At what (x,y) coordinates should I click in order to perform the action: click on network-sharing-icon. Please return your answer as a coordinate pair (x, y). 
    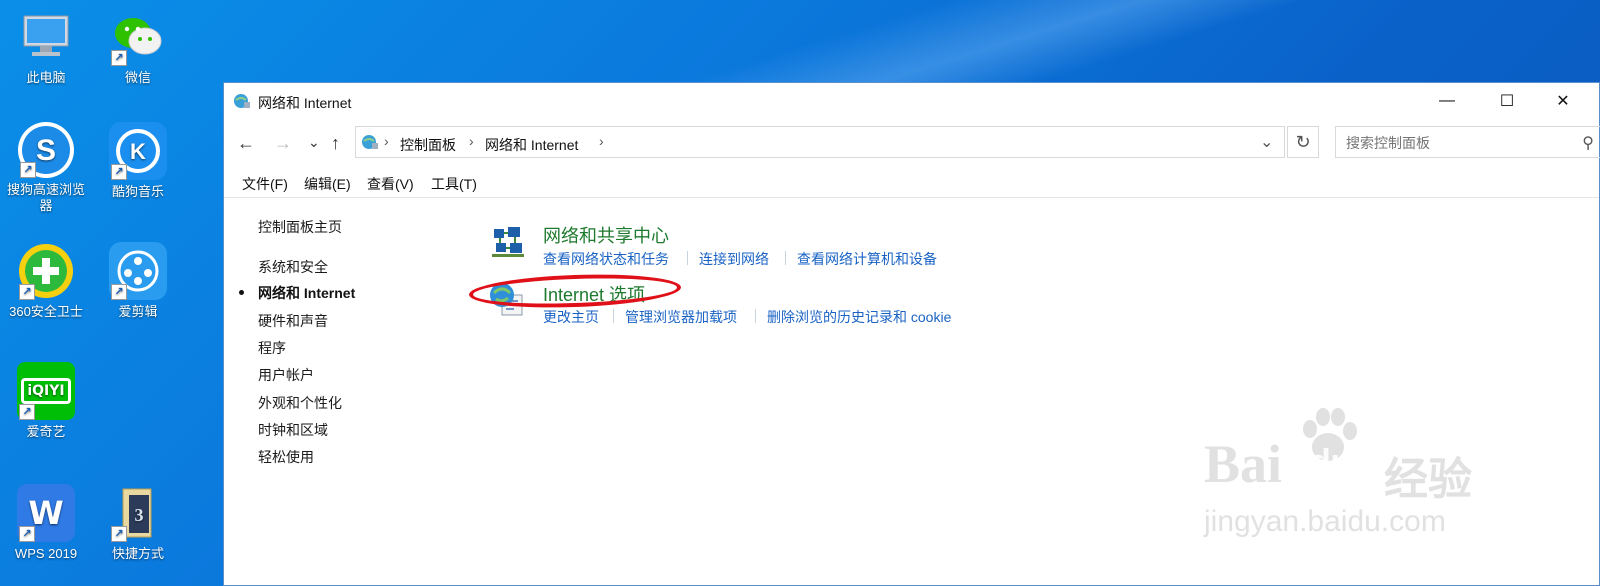
    Looking at the image, I should click on (508, 243).